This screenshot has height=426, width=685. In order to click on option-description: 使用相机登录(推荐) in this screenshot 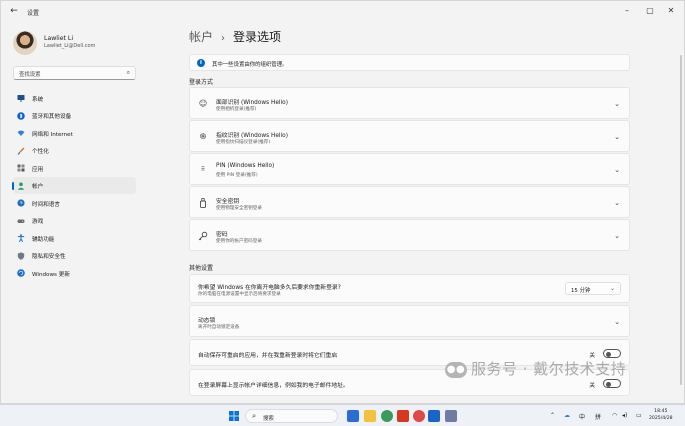, I will do `click(236, 109)`.